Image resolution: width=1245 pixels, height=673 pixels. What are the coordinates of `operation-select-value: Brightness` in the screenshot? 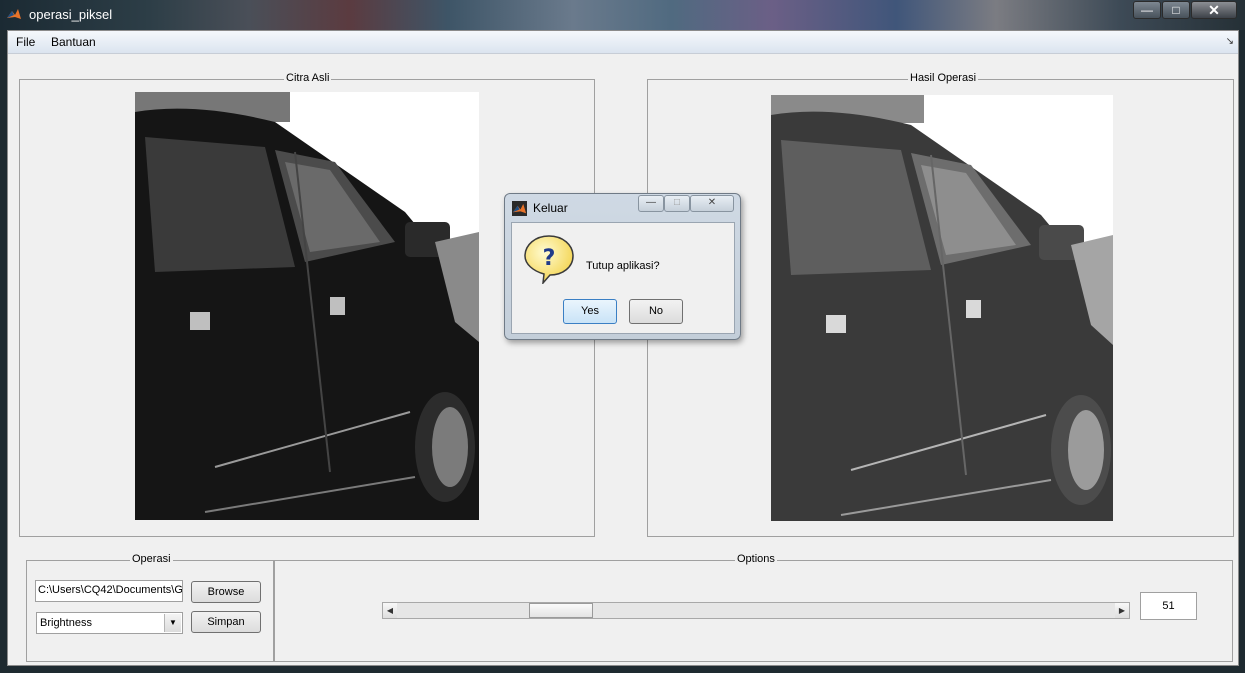 It's located at (66, 623).